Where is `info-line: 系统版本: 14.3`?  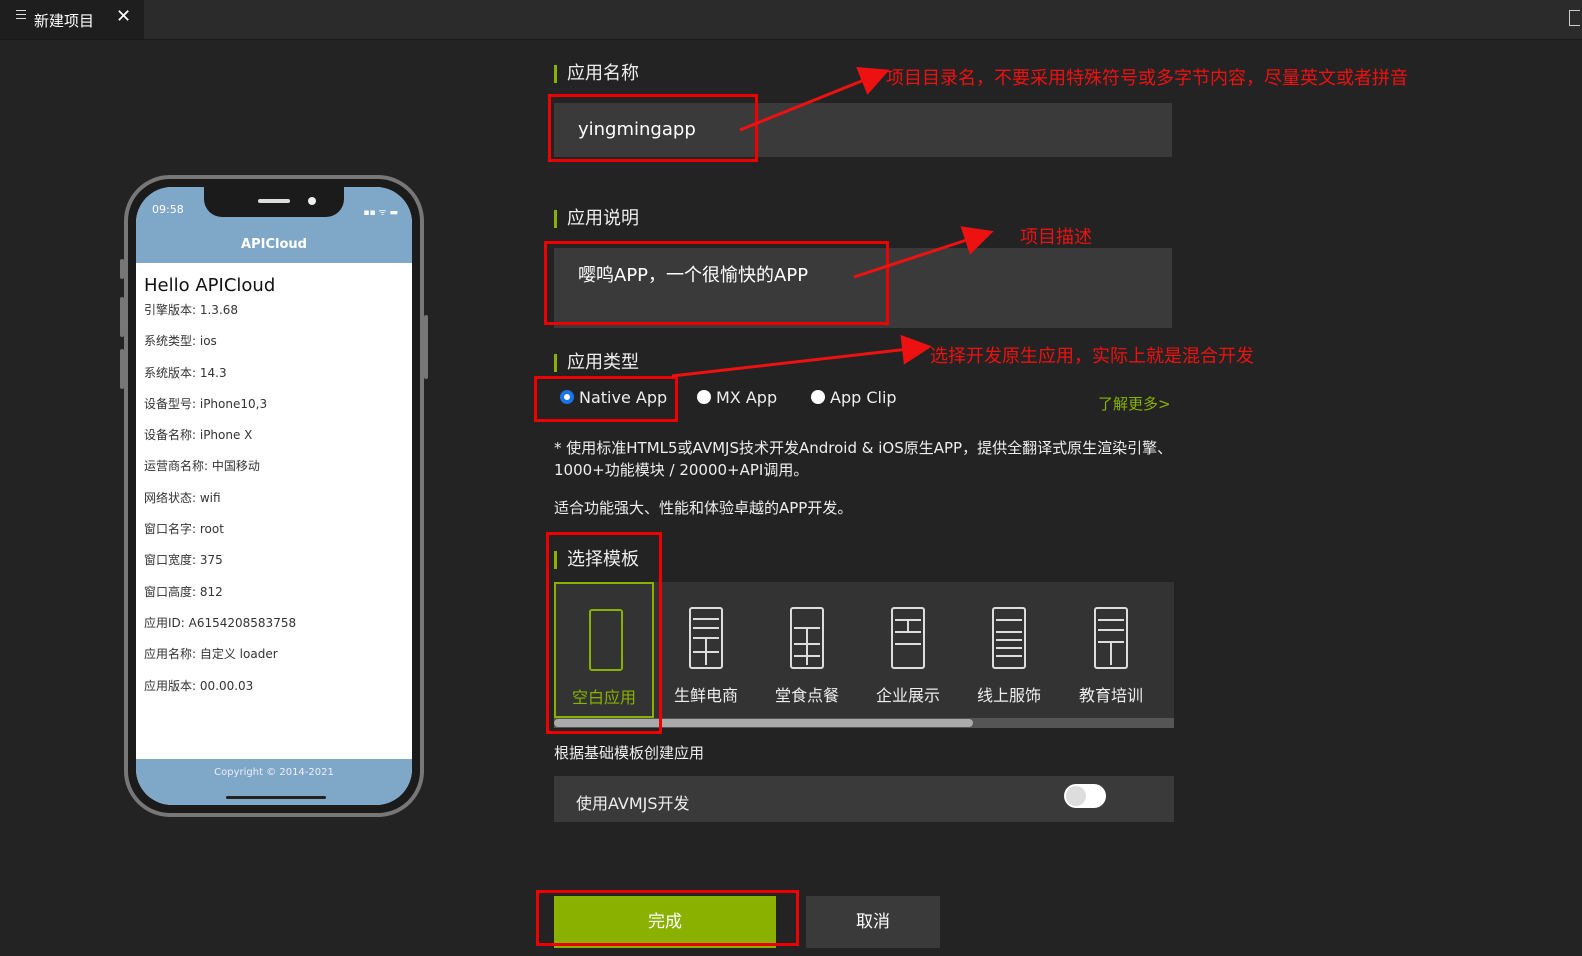
info-line: 系统版本: 14.3 is located at coordinates (185, 372).